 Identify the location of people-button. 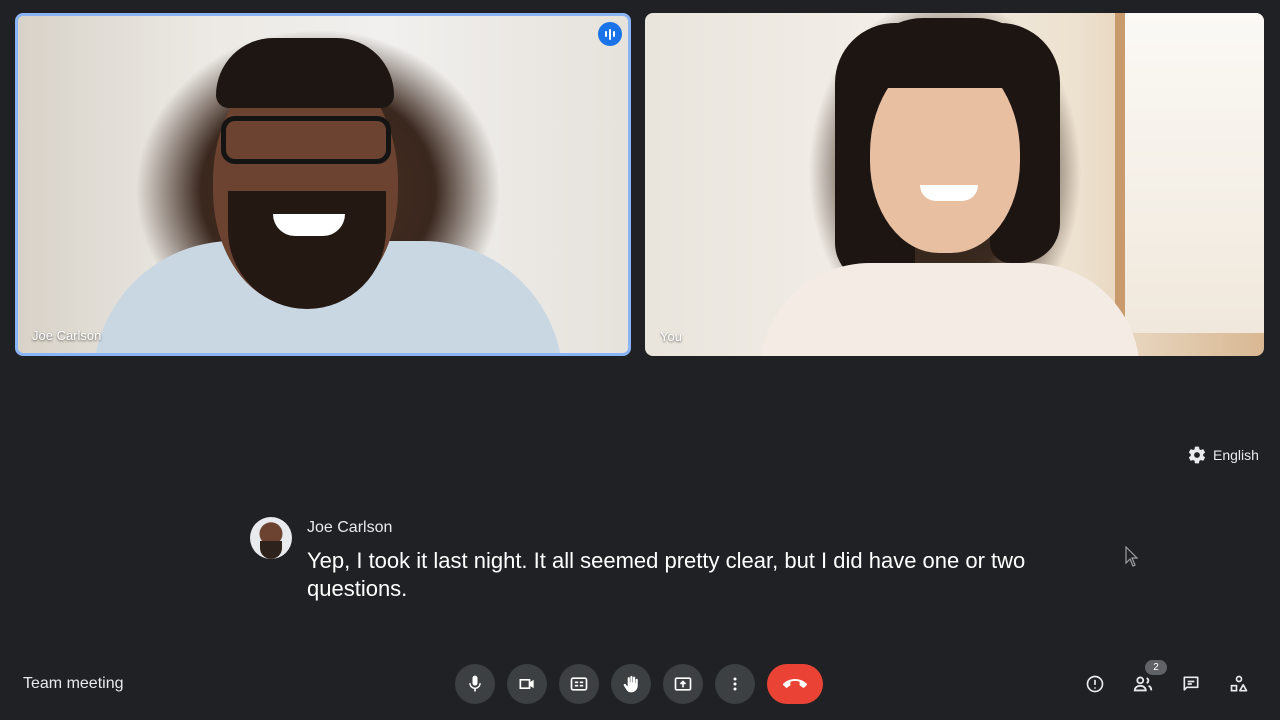
(1143, 684).